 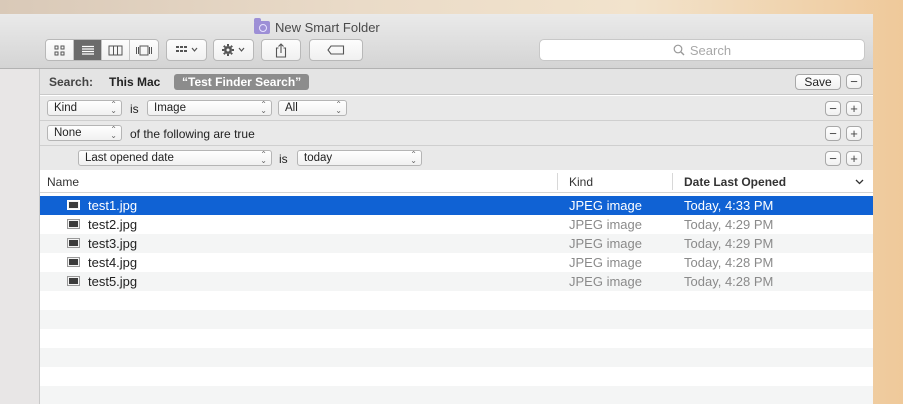 I want to click on list-view-icon, so click(x=87, y=50).